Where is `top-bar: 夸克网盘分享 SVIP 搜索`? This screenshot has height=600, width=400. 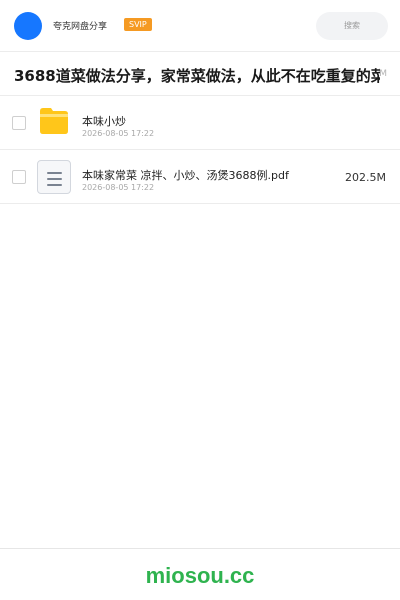 top-bar: 夸克网盘分享 SVIP 搜索 is located at coordinates (200, 26).